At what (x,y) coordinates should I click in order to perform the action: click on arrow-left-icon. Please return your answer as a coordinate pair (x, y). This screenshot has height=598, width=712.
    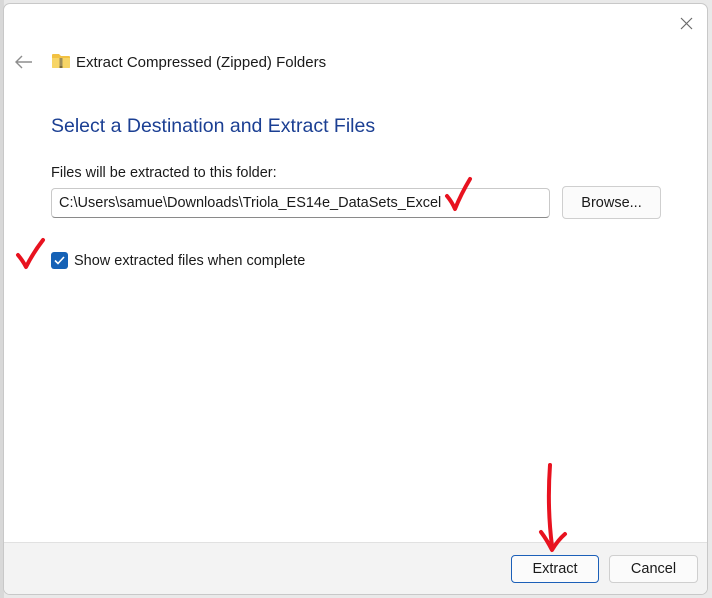
    Looking at the image, I should click on (23, 62).